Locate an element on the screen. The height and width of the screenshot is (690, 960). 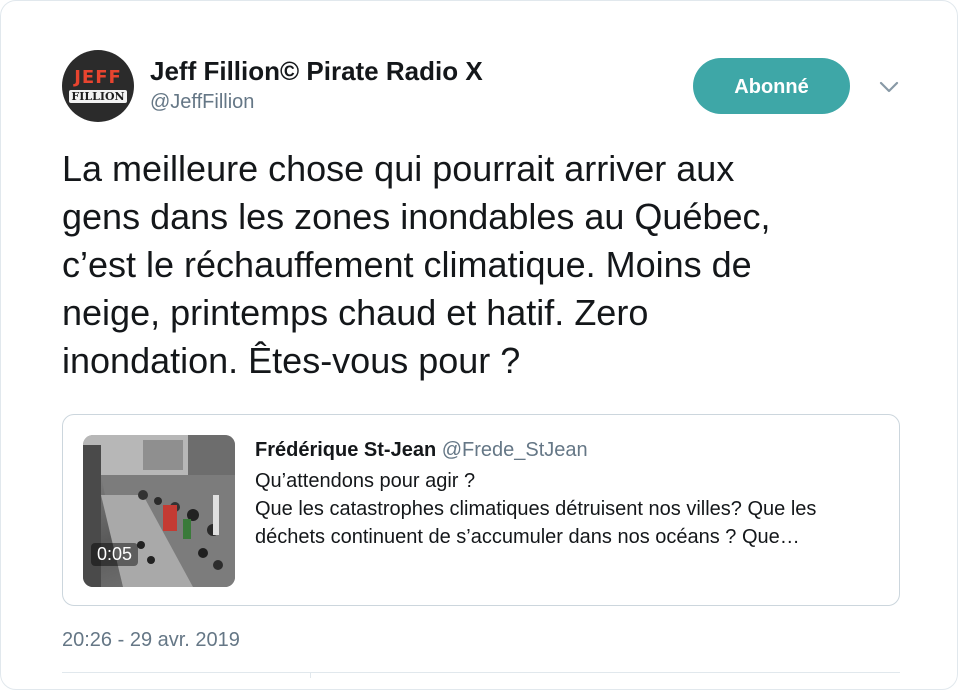
tweet-timestamp: 20:26 - 29 avr. 2019 is located at coordinates (151, 640).